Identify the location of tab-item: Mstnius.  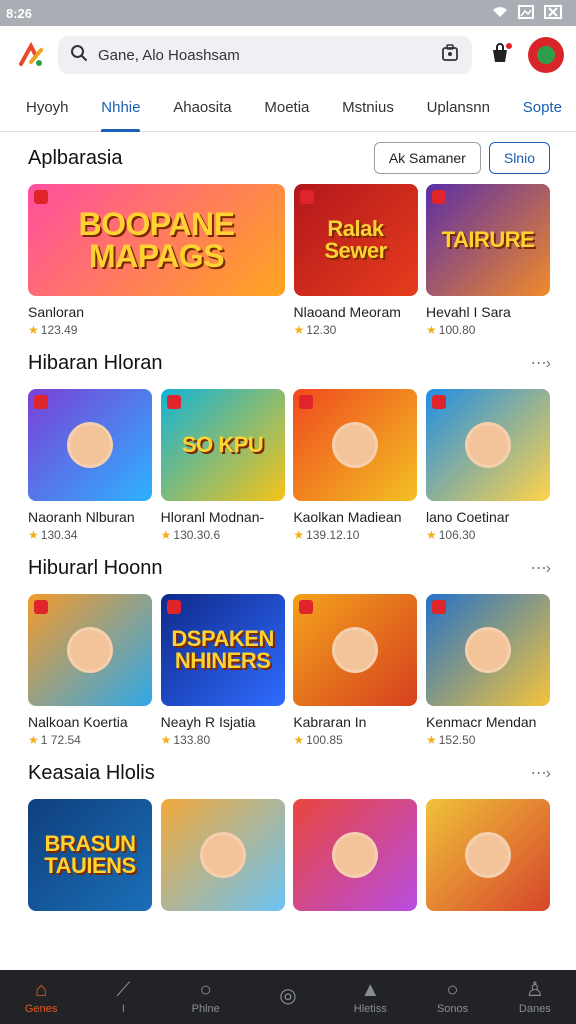
(368, 108).